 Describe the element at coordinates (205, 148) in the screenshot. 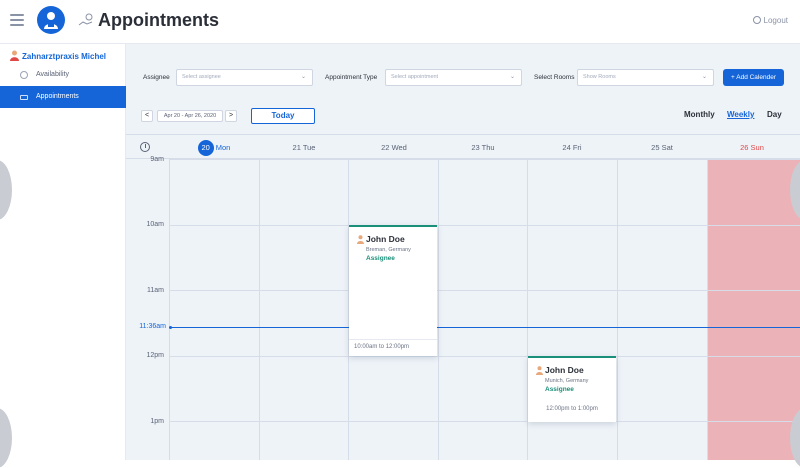

I see `today-date-badge: 20` at that location.